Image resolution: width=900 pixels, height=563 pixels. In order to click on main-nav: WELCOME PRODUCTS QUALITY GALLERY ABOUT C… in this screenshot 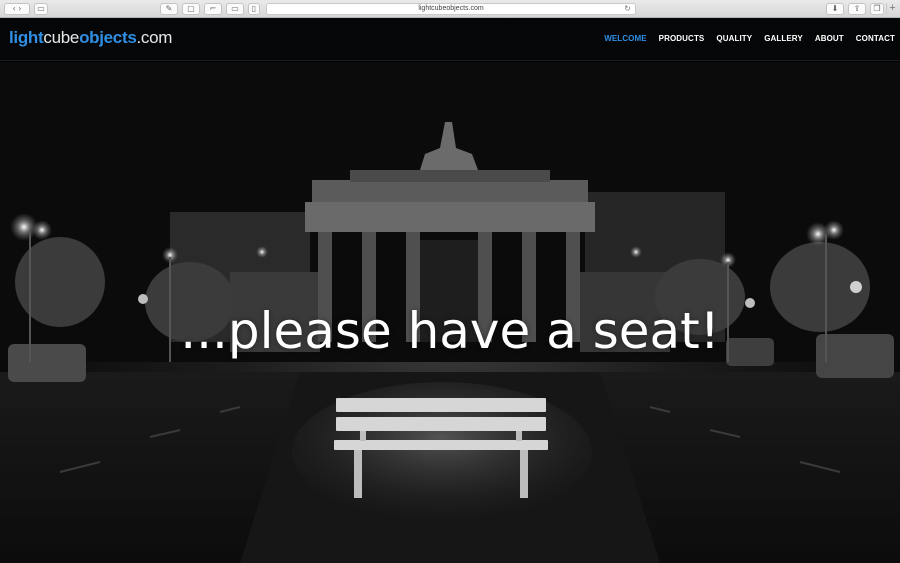, I will do `click(743, 38)`.